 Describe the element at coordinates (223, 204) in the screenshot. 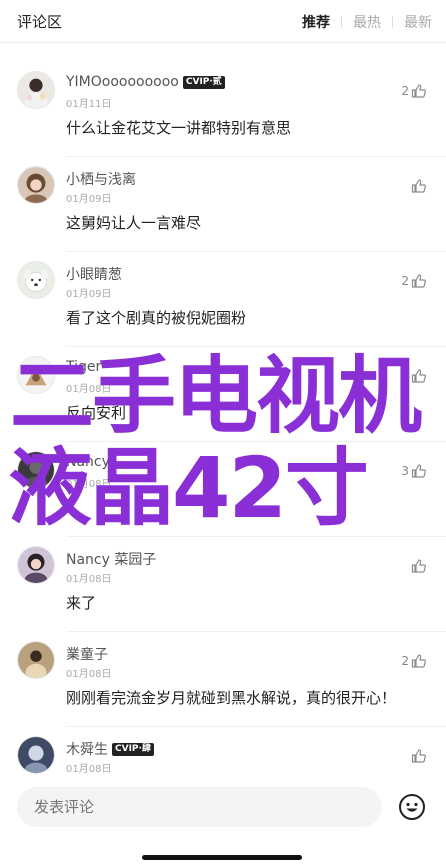

I see `comment-item: 小栖与浅离 01月09日 这舅妈让人一言难尽` at that location.